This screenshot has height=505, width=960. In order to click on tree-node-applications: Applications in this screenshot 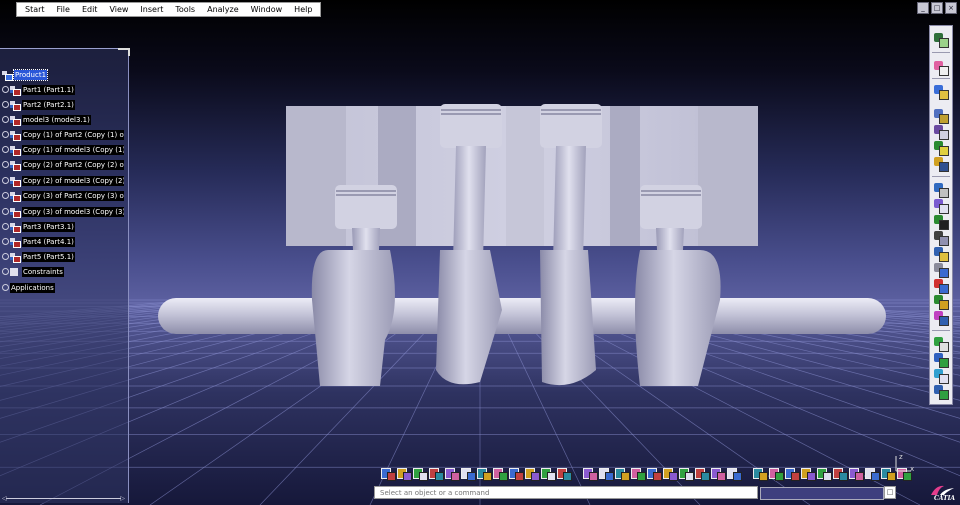, I will do `click(28, 287)`.